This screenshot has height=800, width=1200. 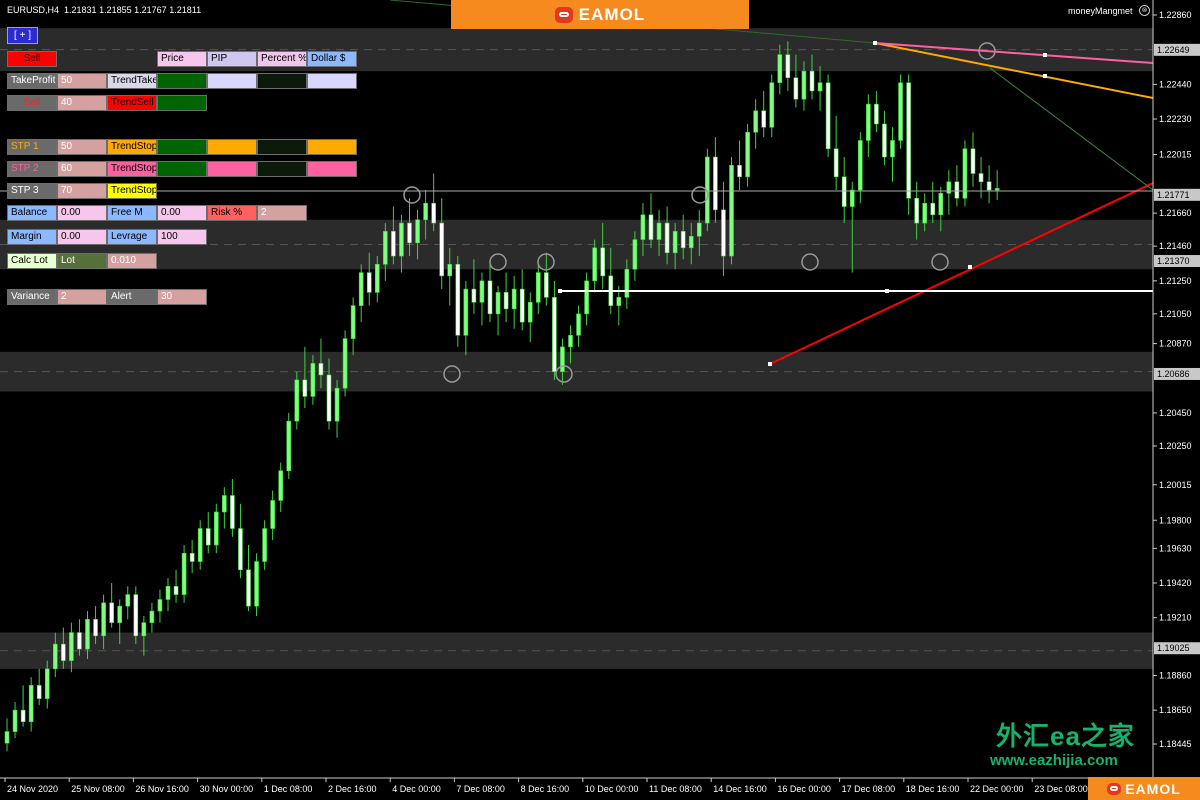 I want to click on price-tag-label: 1.19025, so click(x=1173, y=648).